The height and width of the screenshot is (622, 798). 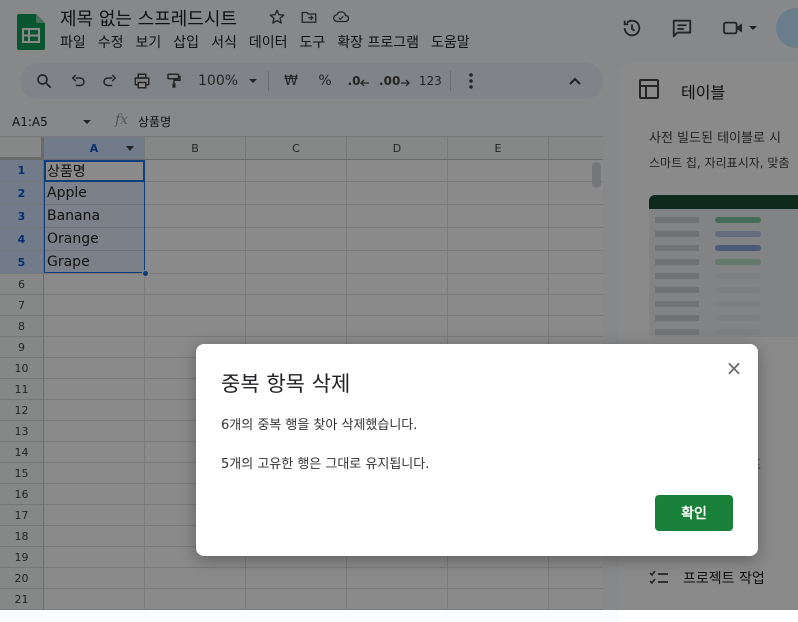 What do you see at coordinates (694, 513) in the screenshot?
I see `ok-button: 확인` at bounding box center [694, 513].